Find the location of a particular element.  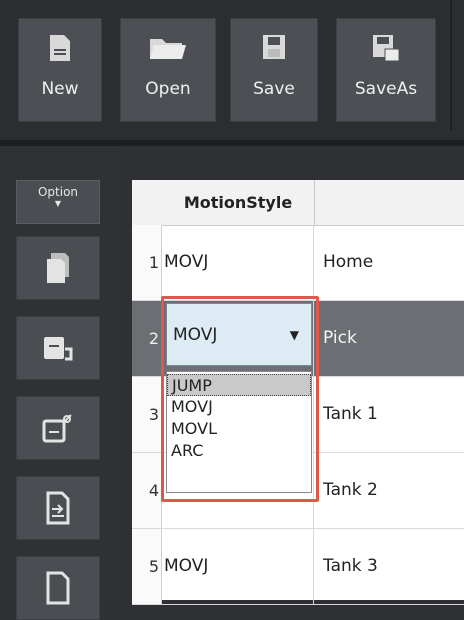

option-movj: MOVJ is located at coordinates (239, 407).